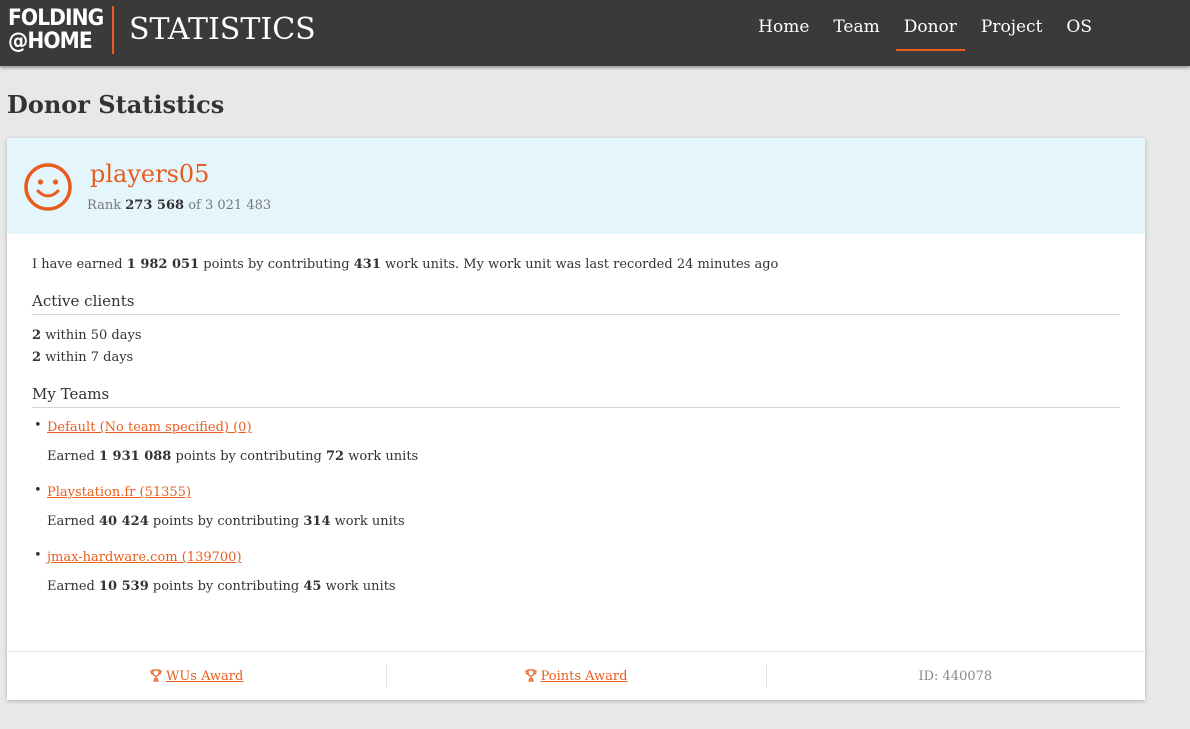 The image size is (1190, 729). Describe the element at coordinates (576, 396) in the screenshot. I see `my-teams-heading: My Teams` at that location.